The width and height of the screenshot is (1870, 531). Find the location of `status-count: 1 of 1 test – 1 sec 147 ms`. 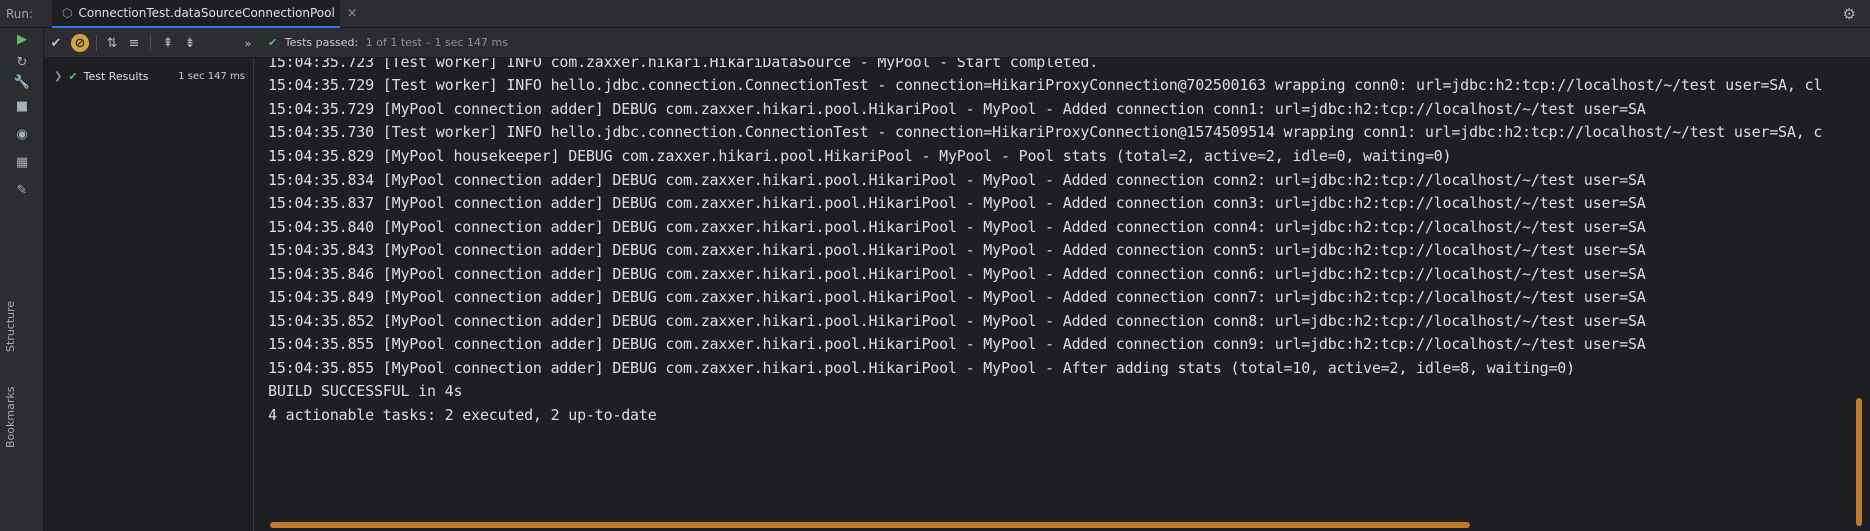

status-count: 1 of 1 test – 1 sec 147 ms is located at coordinates (436, 42).